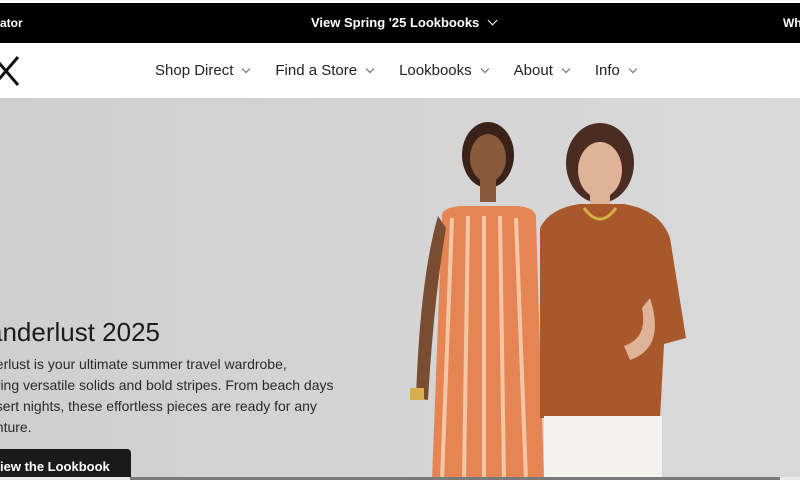  I want to click on announcement-left-link: ator, so click(11, 23).